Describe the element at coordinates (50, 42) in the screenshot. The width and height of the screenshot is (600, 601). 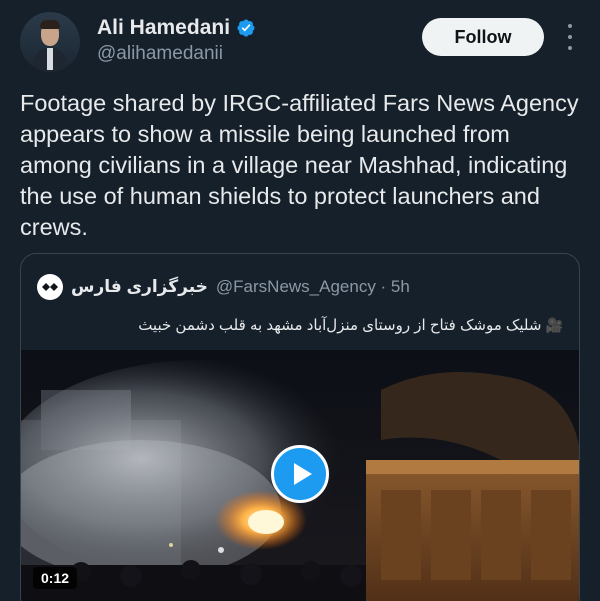
I see `author-avatar` at that location.